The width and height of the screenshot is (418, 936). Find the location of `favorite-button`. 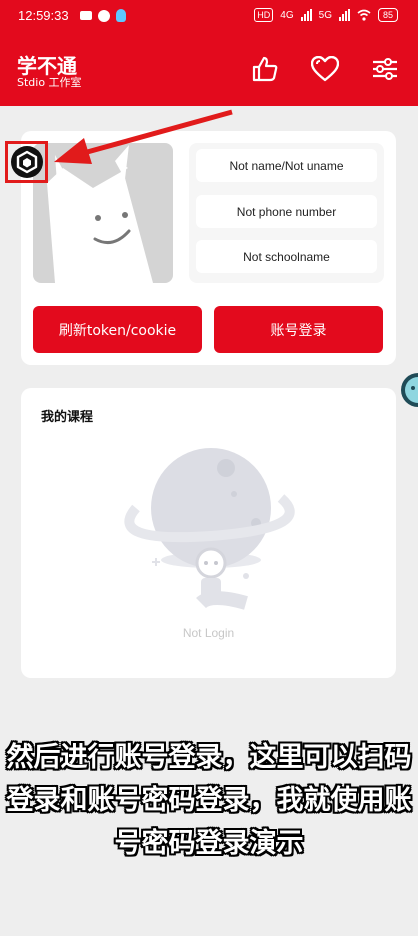

favorite-button is located at coordinates (325, 69).